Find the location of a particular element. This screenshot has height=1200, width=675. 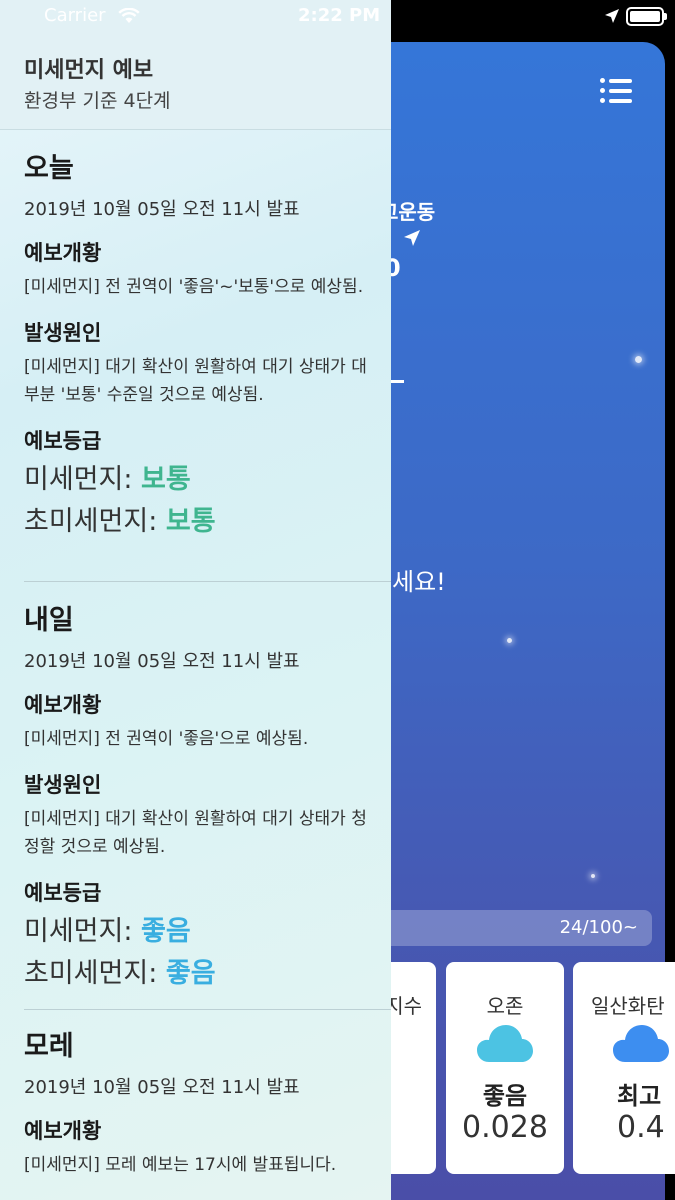

pm10-grade: 미세먼지: 보통 is located at coordinates (199, 480).